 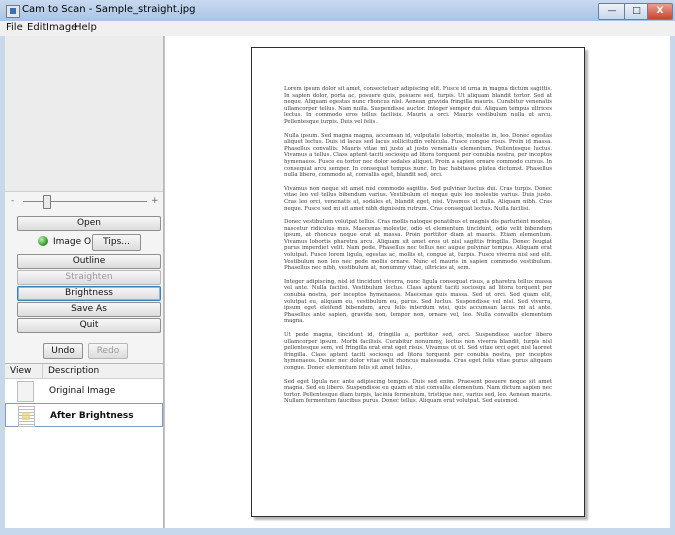 I want to click on column-header-description: Description, so click(x=103, y=371).